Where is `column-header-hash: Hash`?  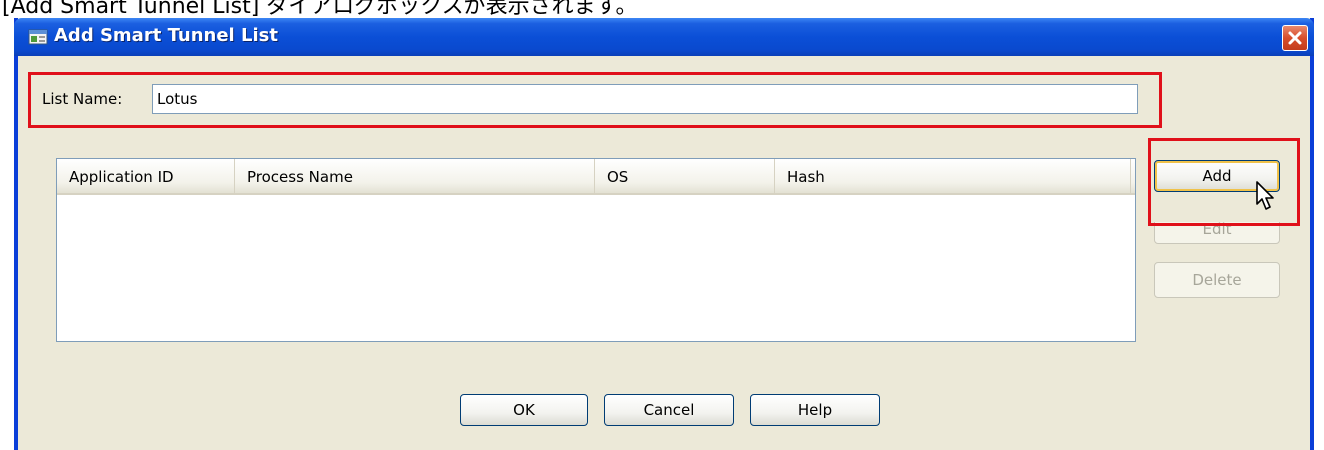
column-header-hash: Hash is located at coordinates (953, 176).